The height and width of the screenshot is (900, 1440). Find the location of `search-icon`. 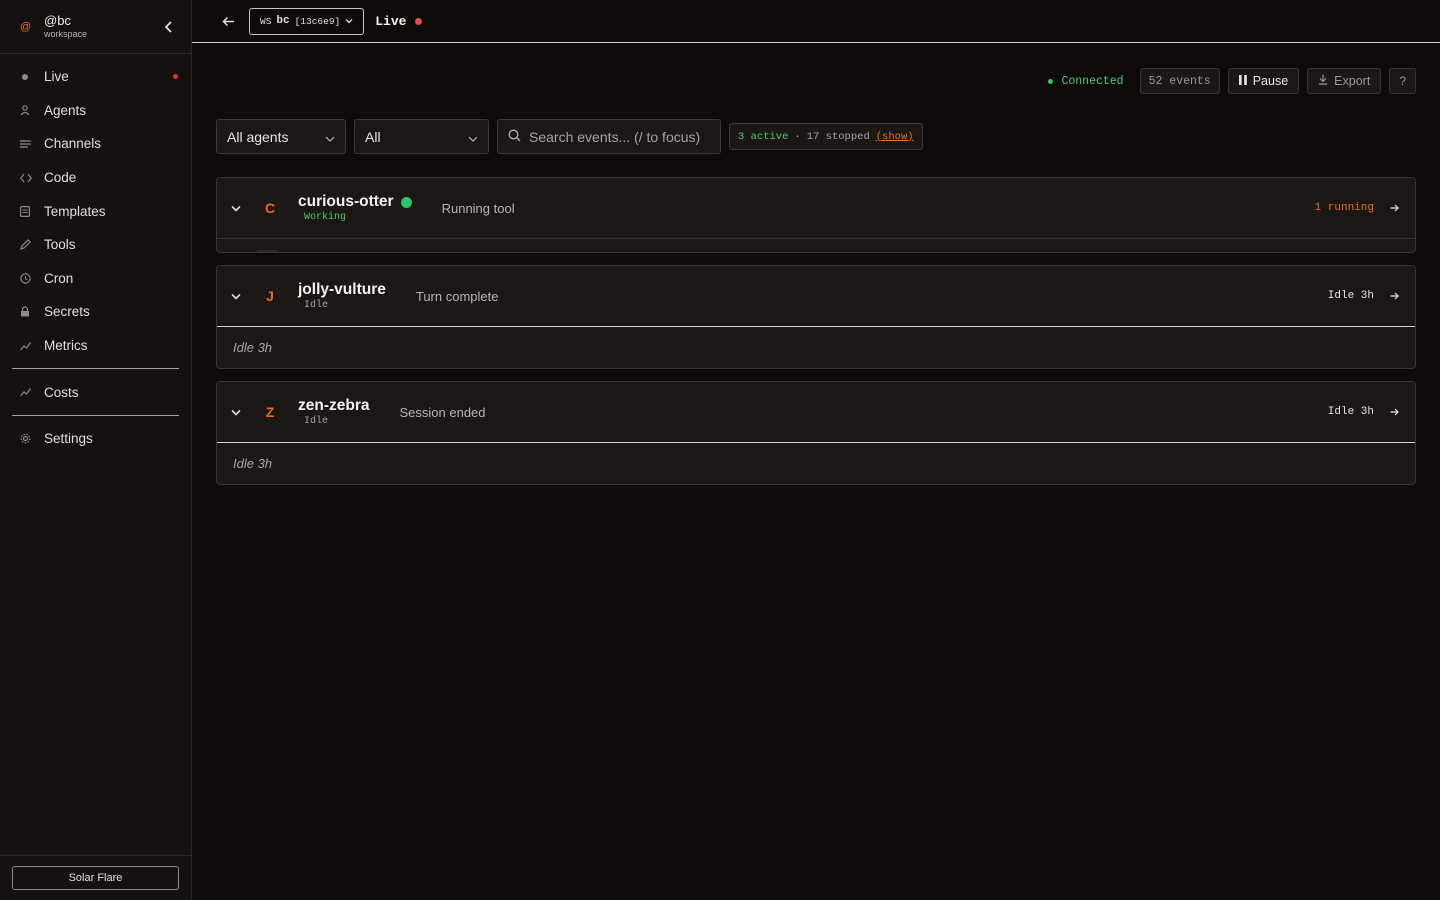

search-icon is located at coordinates (514, 137).